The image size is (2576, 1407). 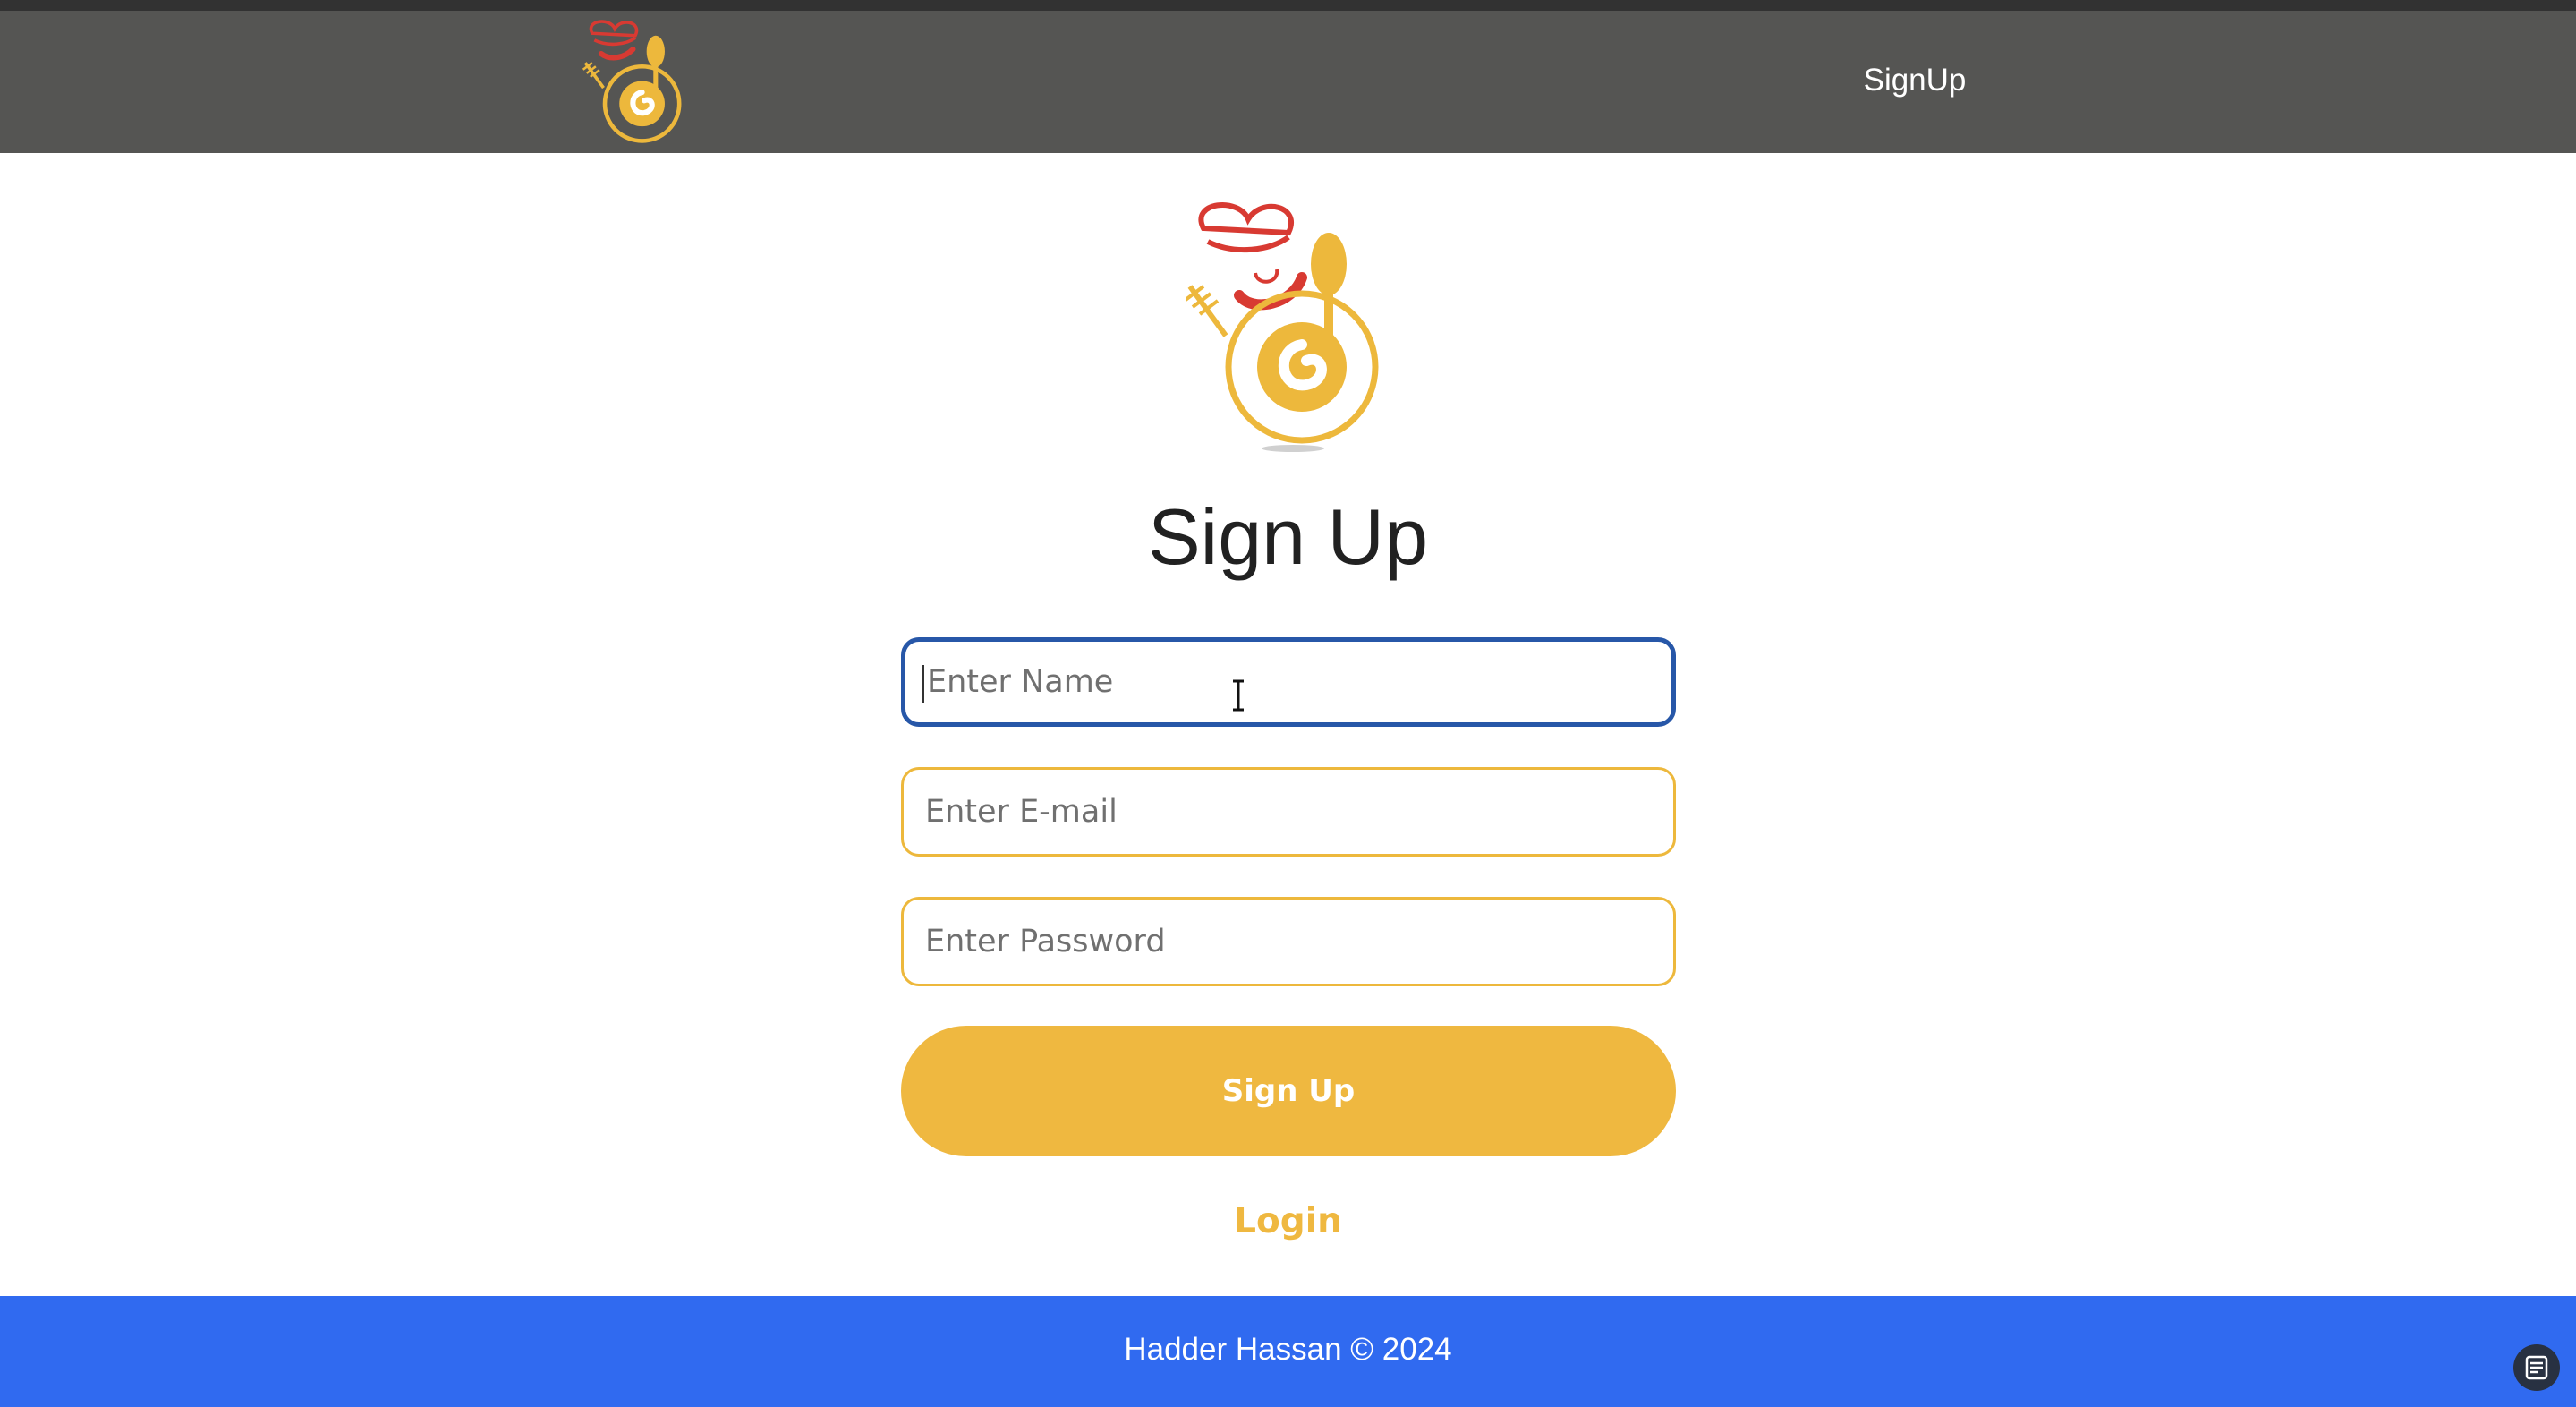 What do you see at coordinates (1238, 695) in the screenshot?
I see `ibeam-cursor-icon` at bounding box center [1238, 695].